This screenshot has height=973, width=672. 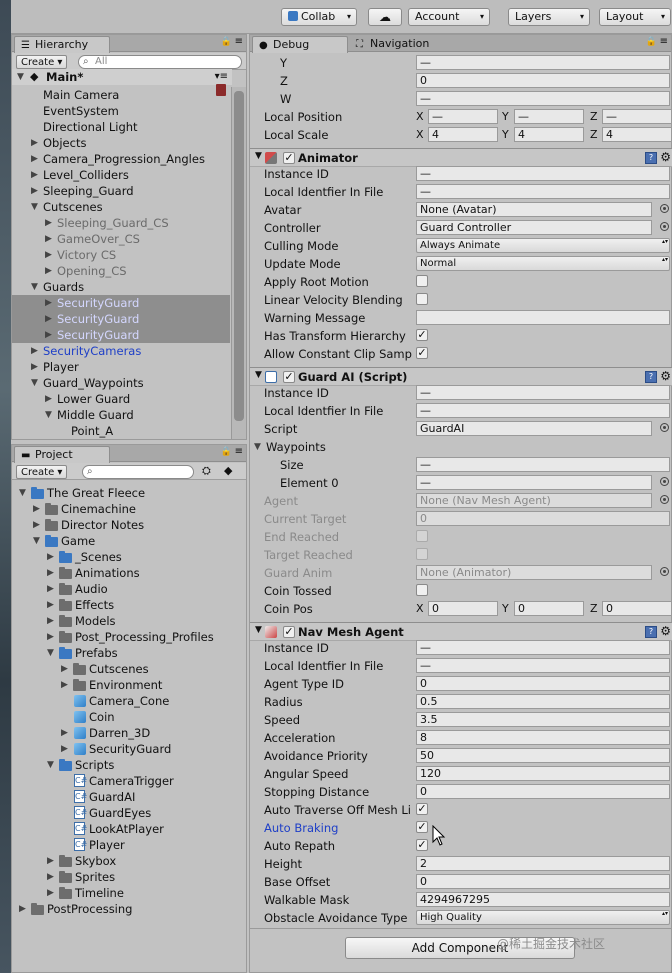 I want to click on project-item: C# GuardAI, so click(x=129, y=797).